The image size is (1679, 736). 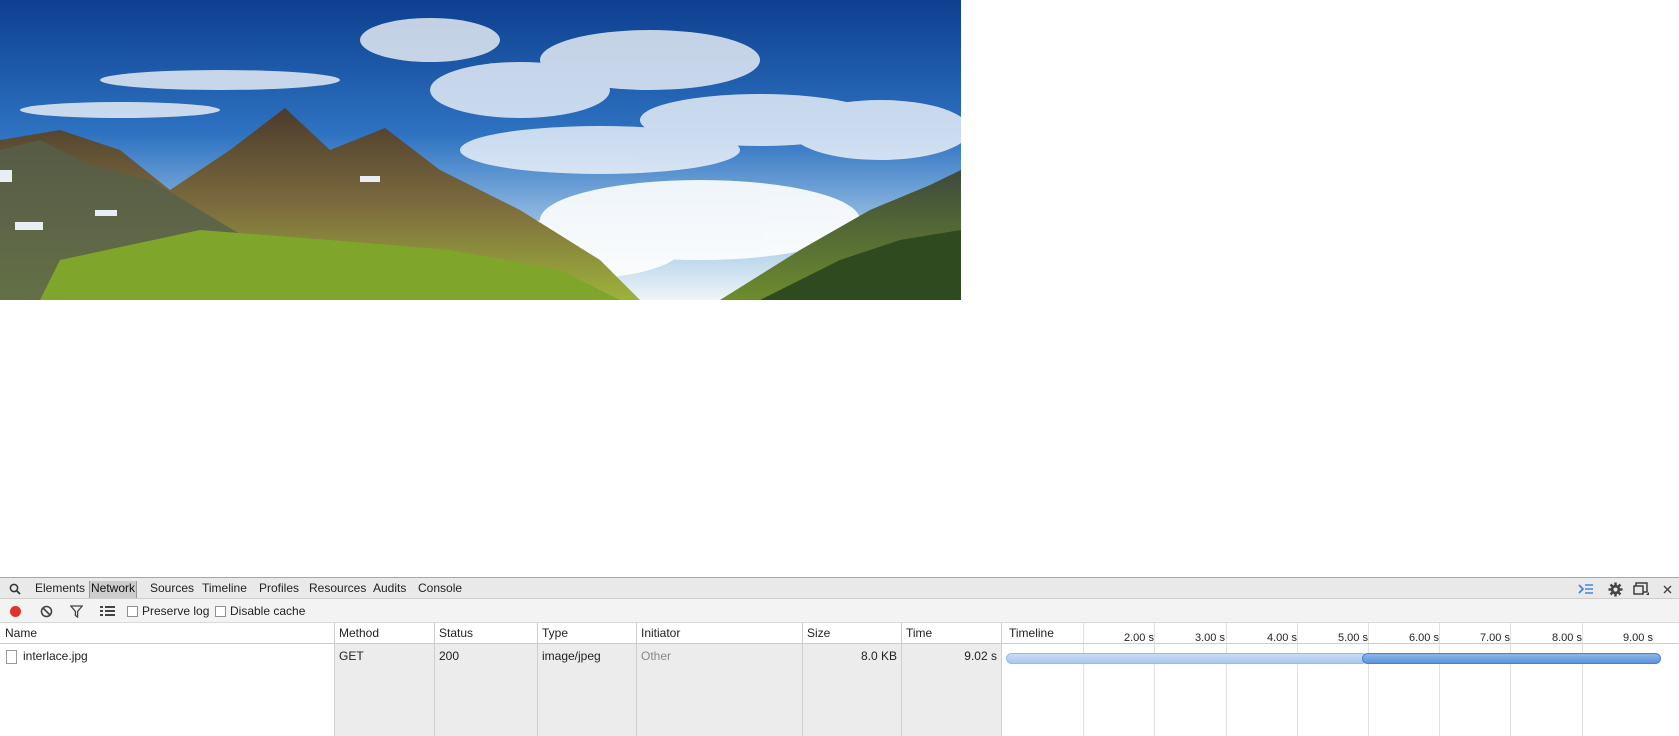 What do you see at coordinates (980, 656) in the screenshot?
I see `request-time: 9.02 s` at bounding box center [980, 656].